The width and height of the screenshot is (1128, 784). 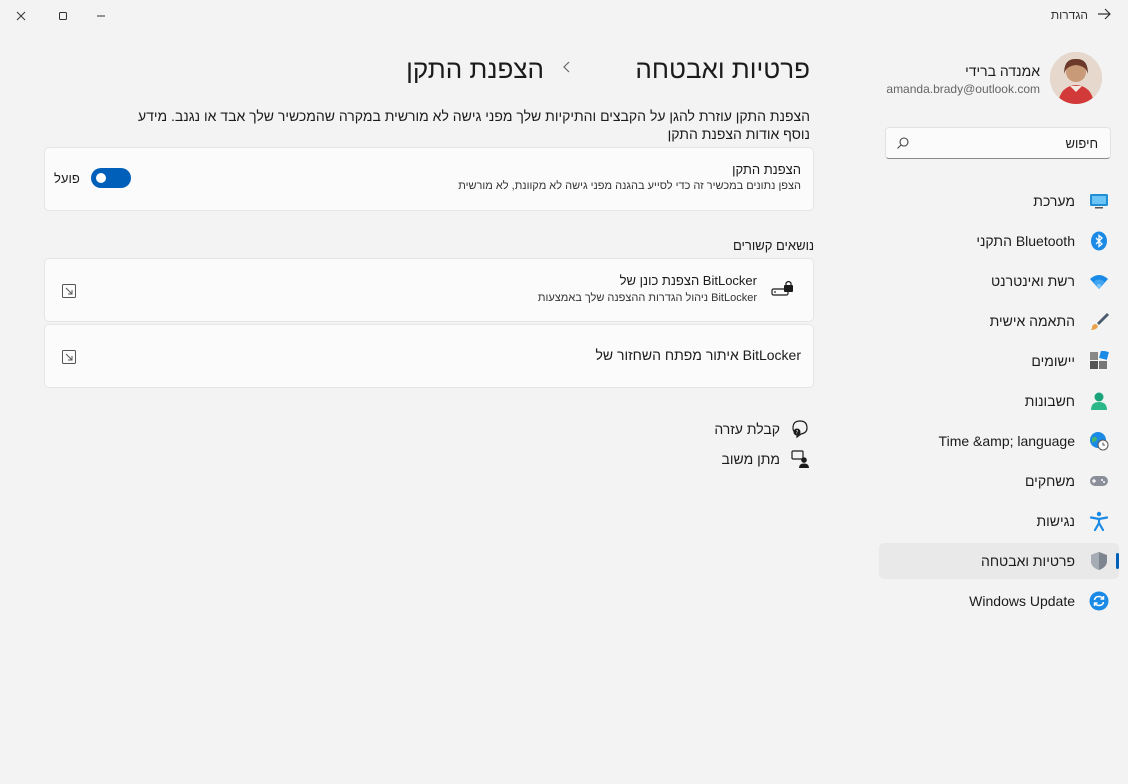 I want to click on apps-icon, so click(x=1099, y=360).